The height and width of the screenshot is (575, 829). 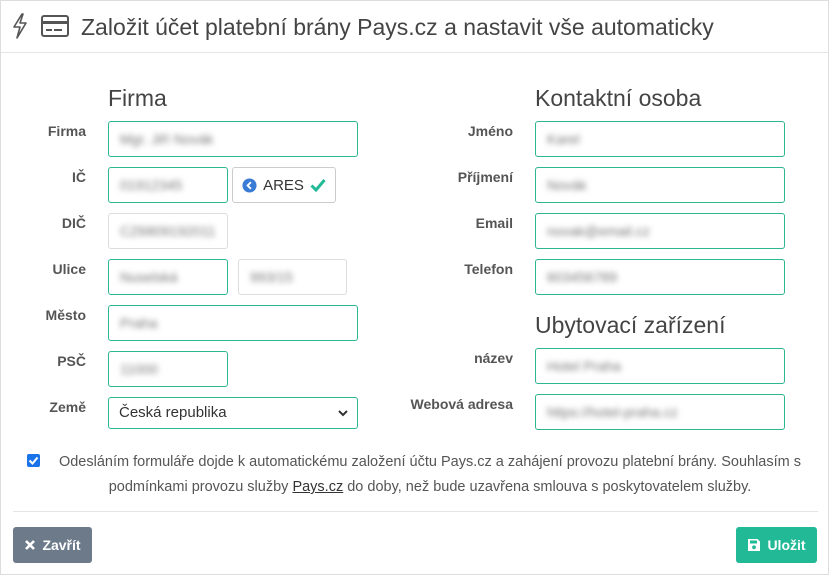 I want to click on country-selected-value: Česká republika, so click(x=173, y=412).